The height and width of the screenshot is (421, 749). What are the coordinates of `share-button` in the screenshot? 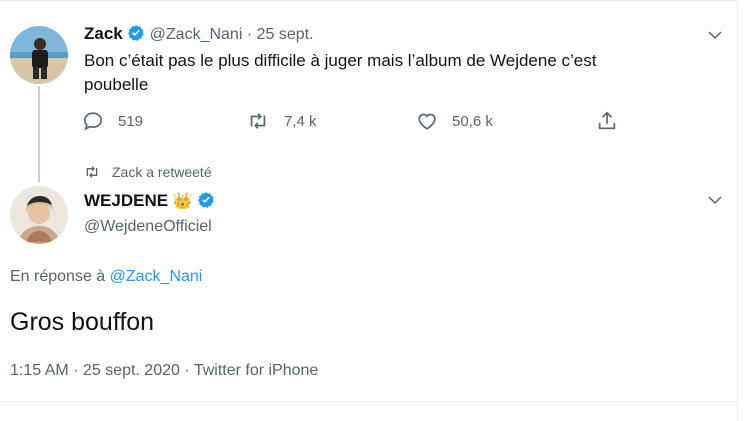 It's located at (607, 121).